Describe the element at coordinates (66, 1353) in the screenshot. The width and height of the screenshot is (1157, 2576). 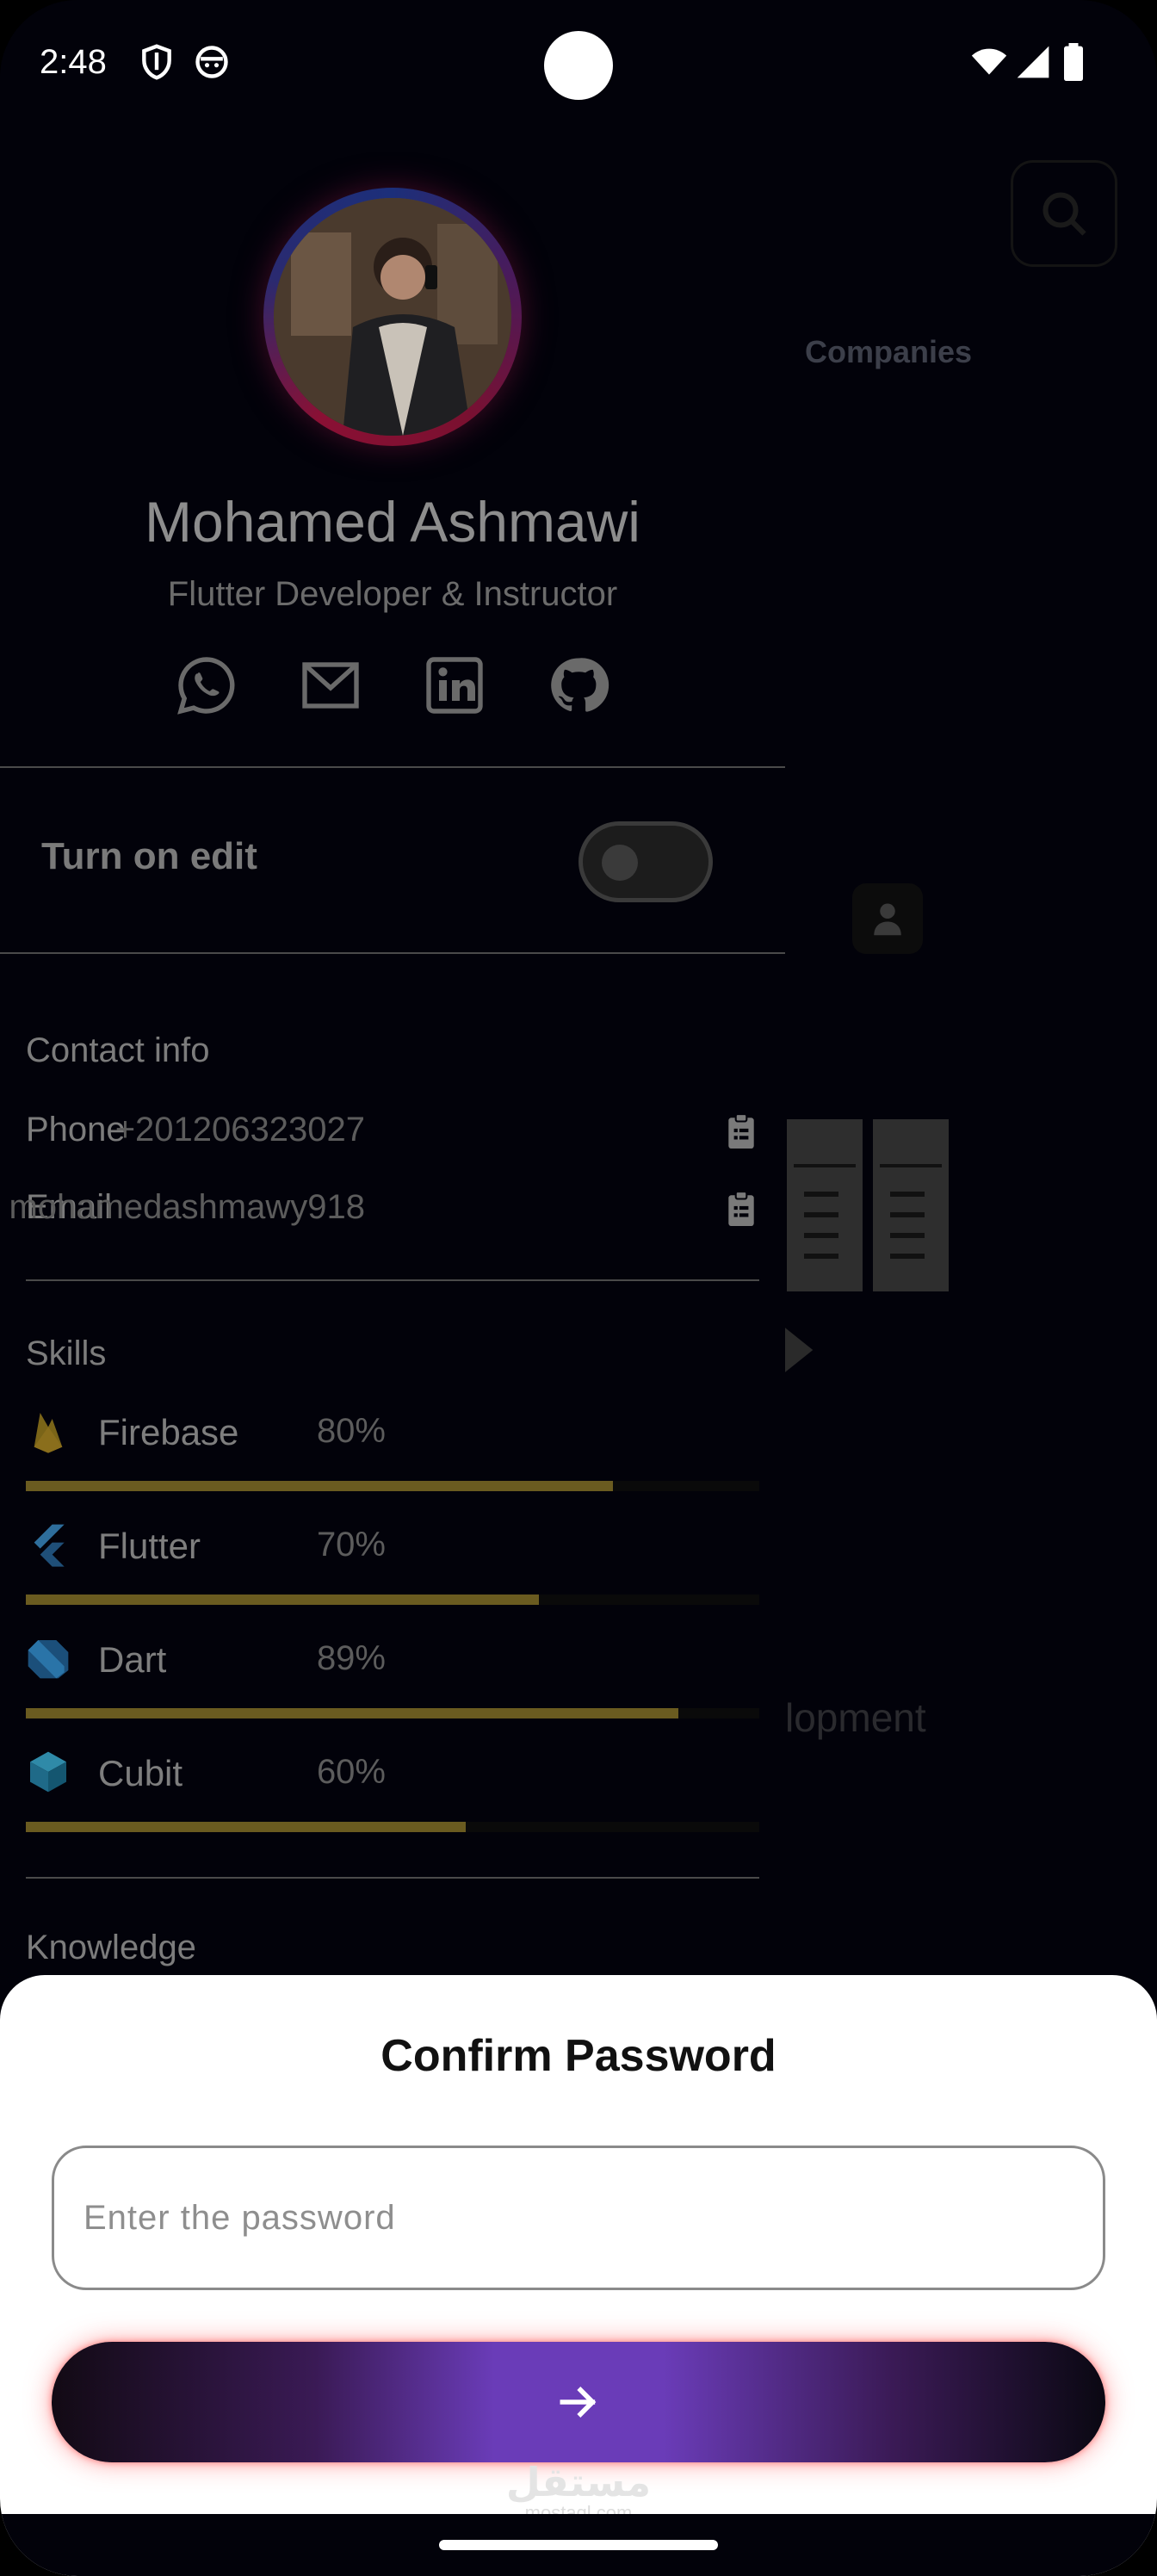
I see `skills-title: Skills` at that location.